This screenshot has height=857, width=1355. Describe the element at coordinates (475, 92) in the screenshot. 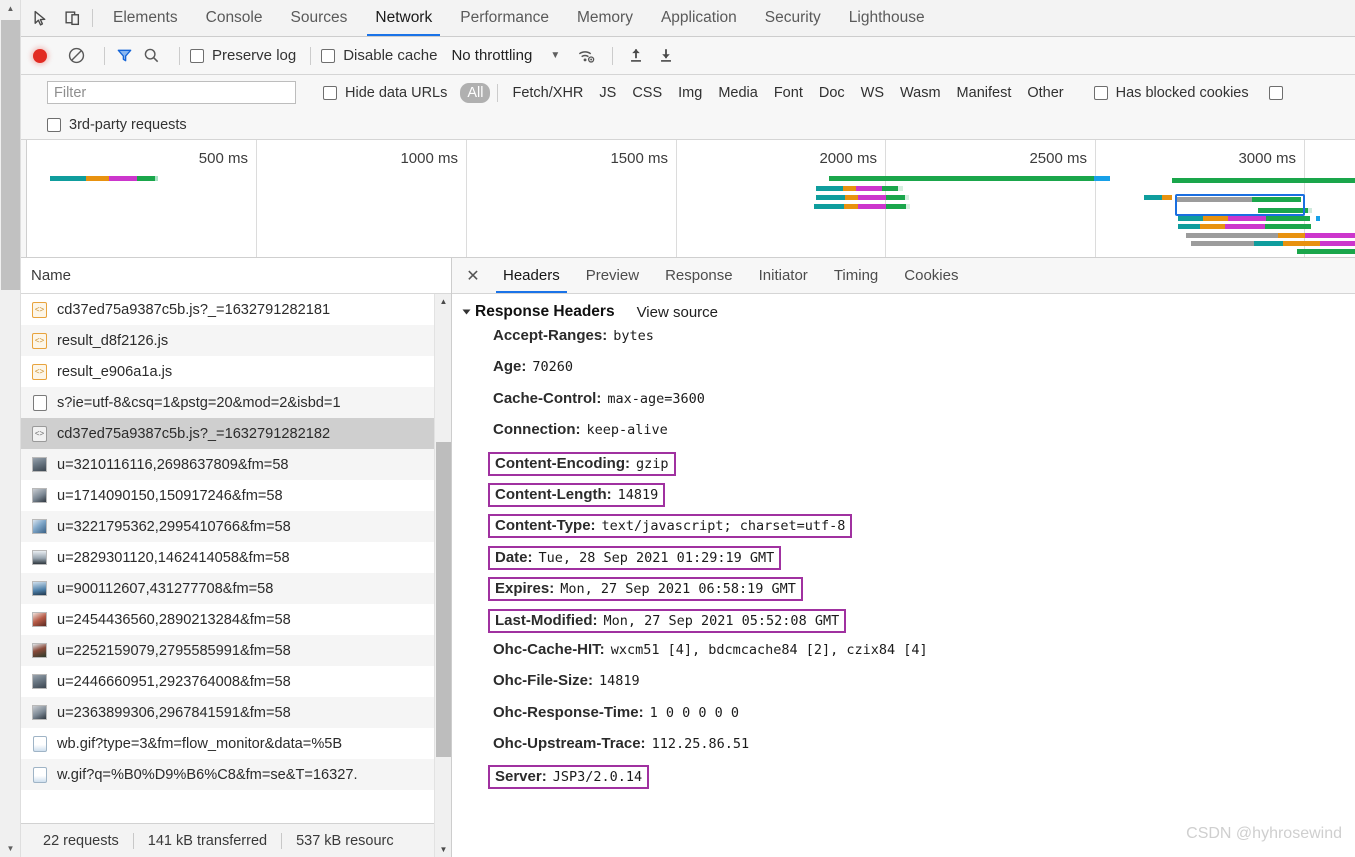

I see `filter-type-all: All` at that location.